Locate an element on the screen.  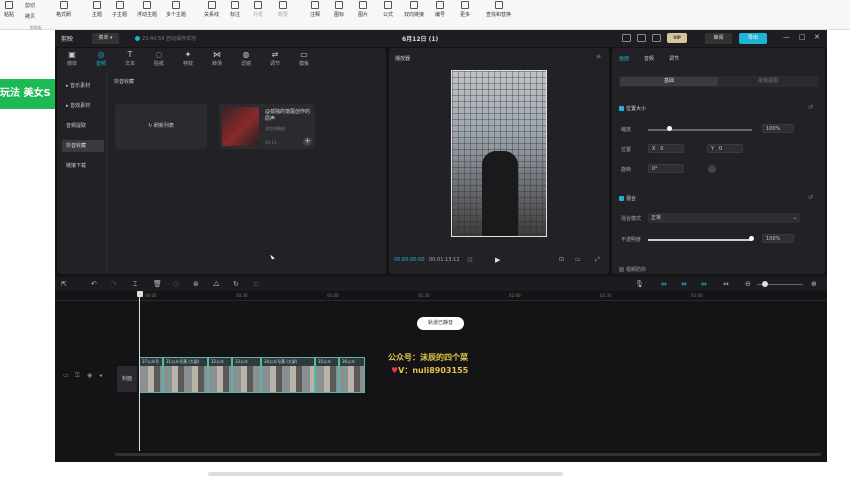
bilink-button: 双向链接 is located at coordinates (414, 9).